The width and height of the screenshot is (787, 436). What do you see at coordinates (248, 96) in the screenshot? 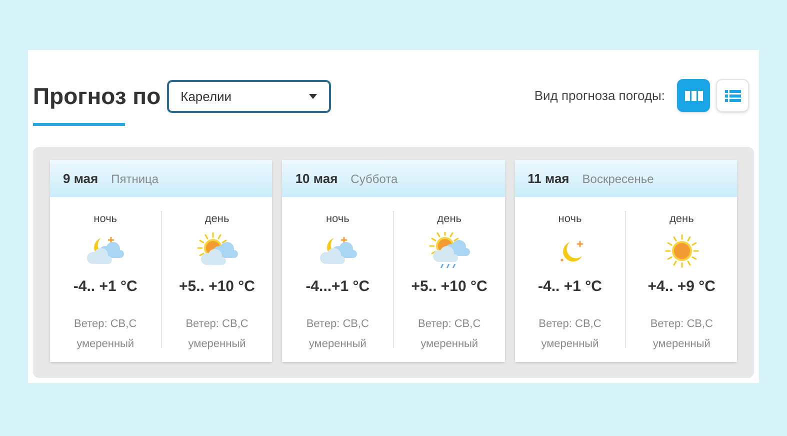
I see `region-select: Карелии` at bounding box center [248, 96].